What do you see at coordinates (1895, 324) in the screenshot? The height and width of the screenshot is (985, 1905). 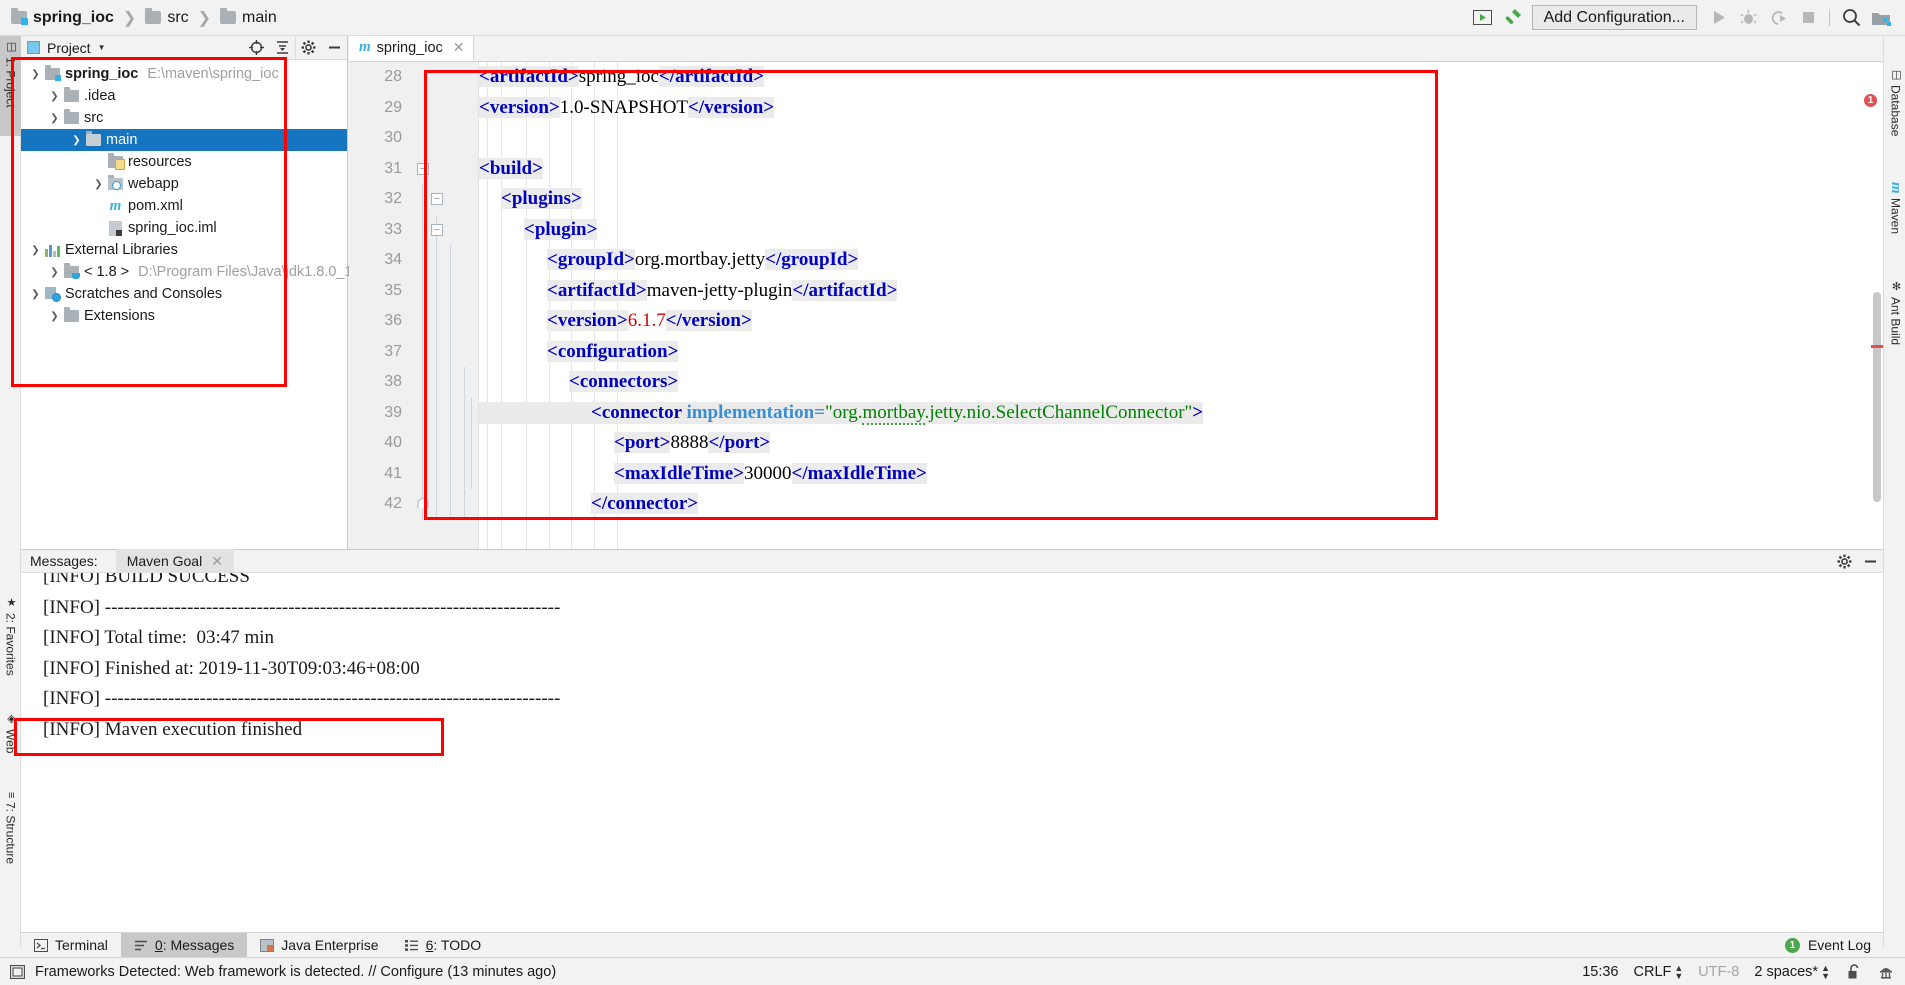 I see `sidebar-item-ant-build: ✻ Ant Build` at bounding box center [1895, 324].